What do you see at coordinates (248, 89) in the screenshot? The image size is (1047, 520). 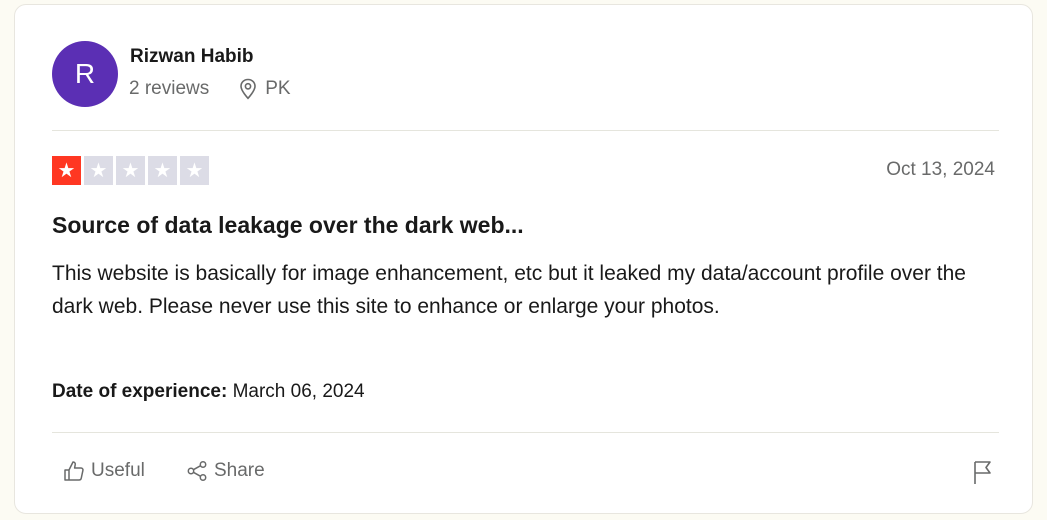 I see `location-pin-icon` at bounding box center [248, 89].